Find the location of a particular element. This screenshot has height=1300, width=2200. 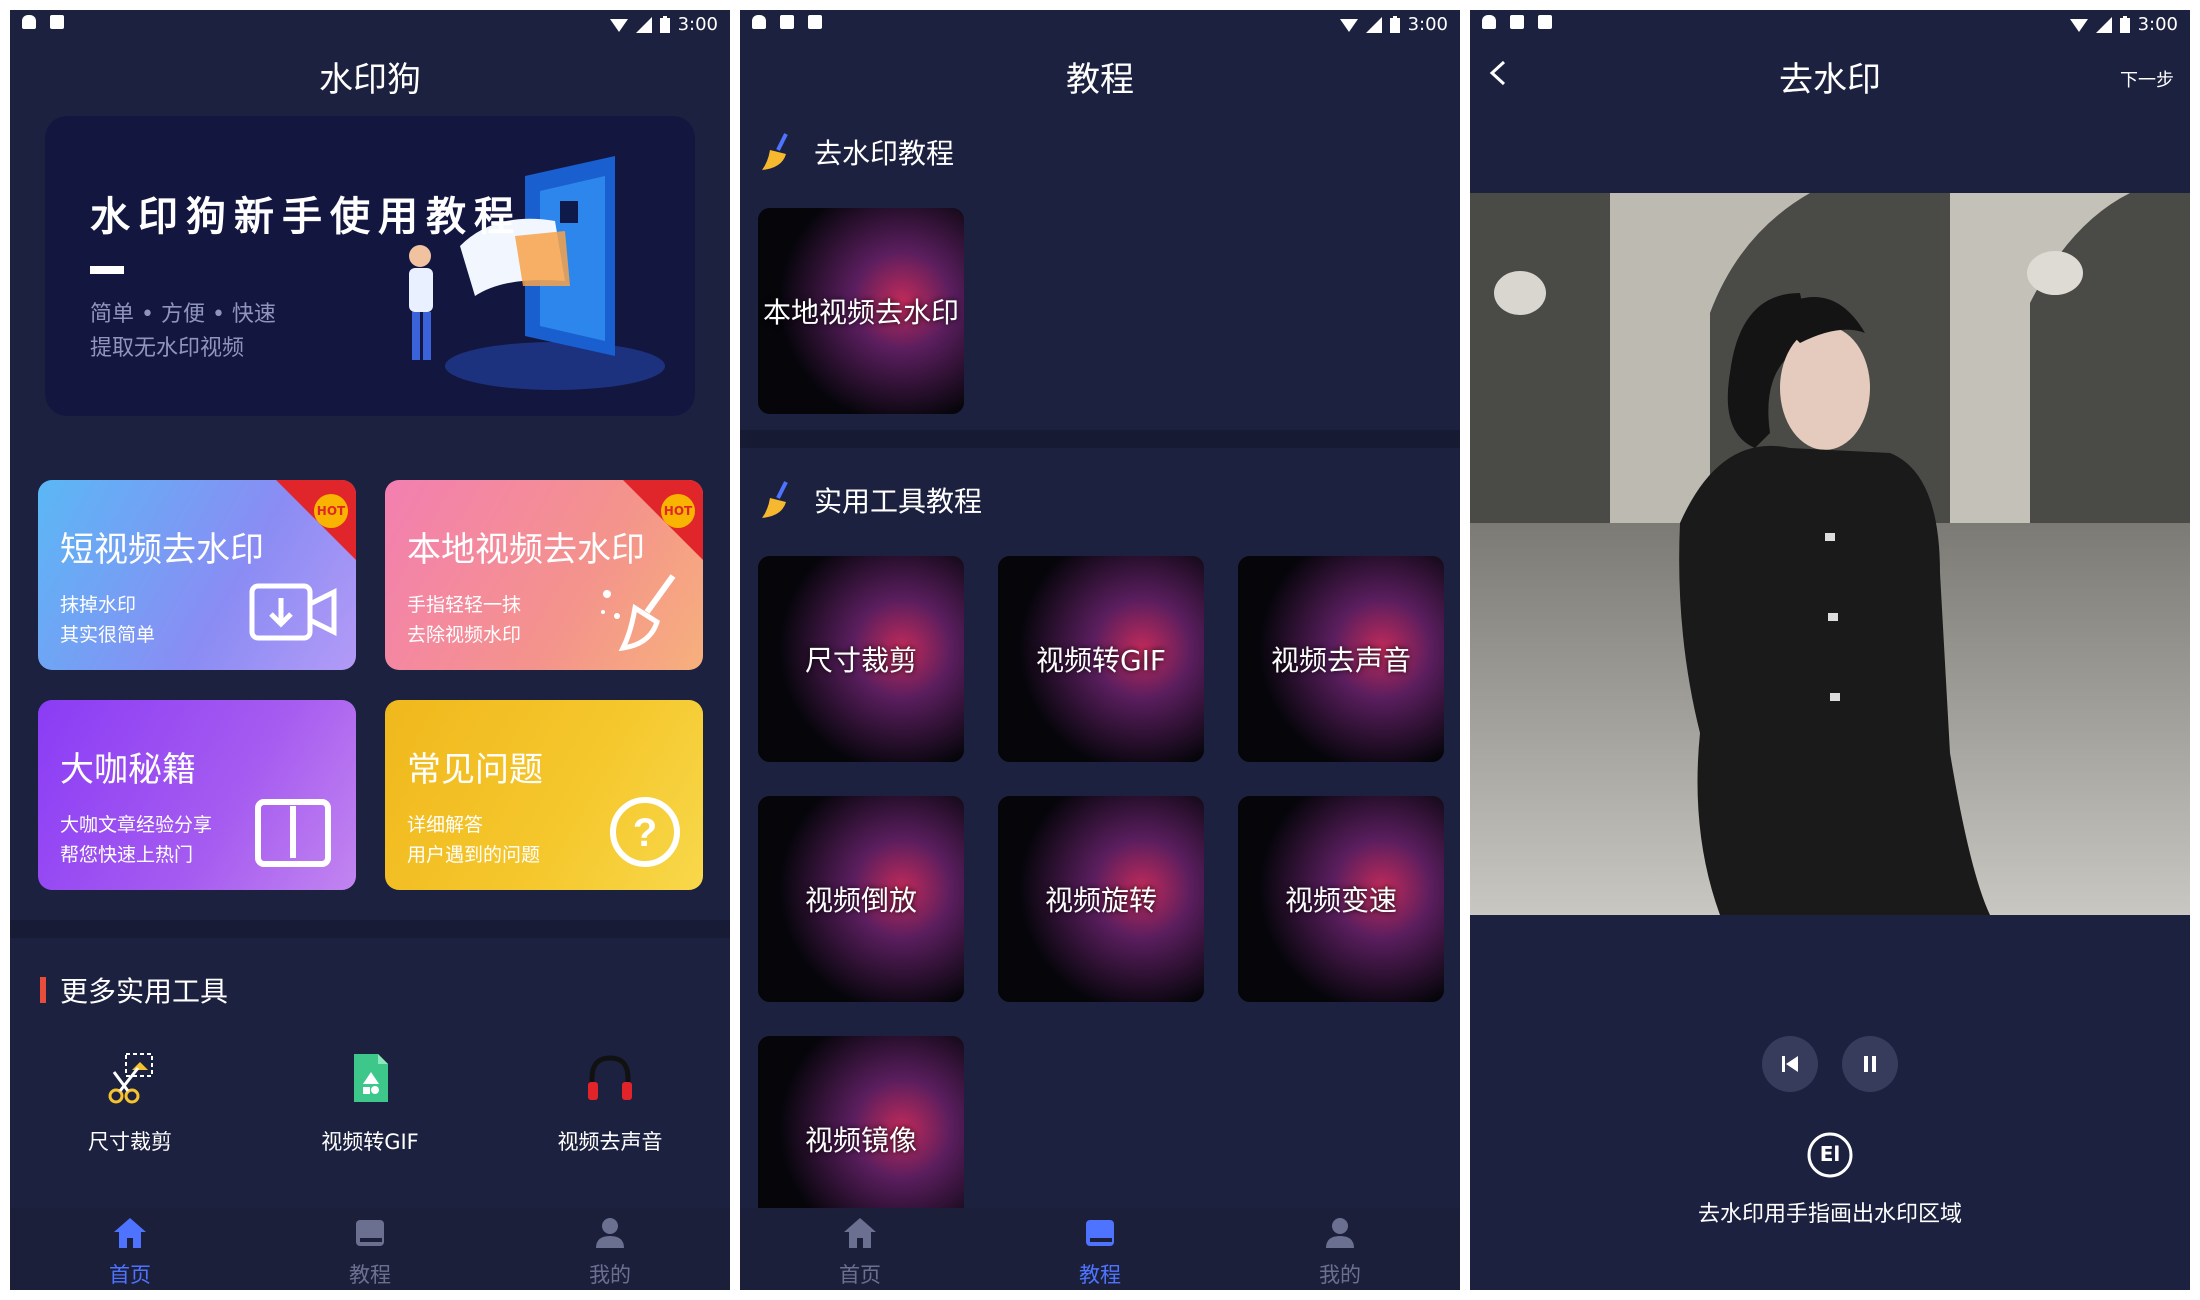

card-subtitle-2: 其实很简单 is located at coordinates (108, 635).